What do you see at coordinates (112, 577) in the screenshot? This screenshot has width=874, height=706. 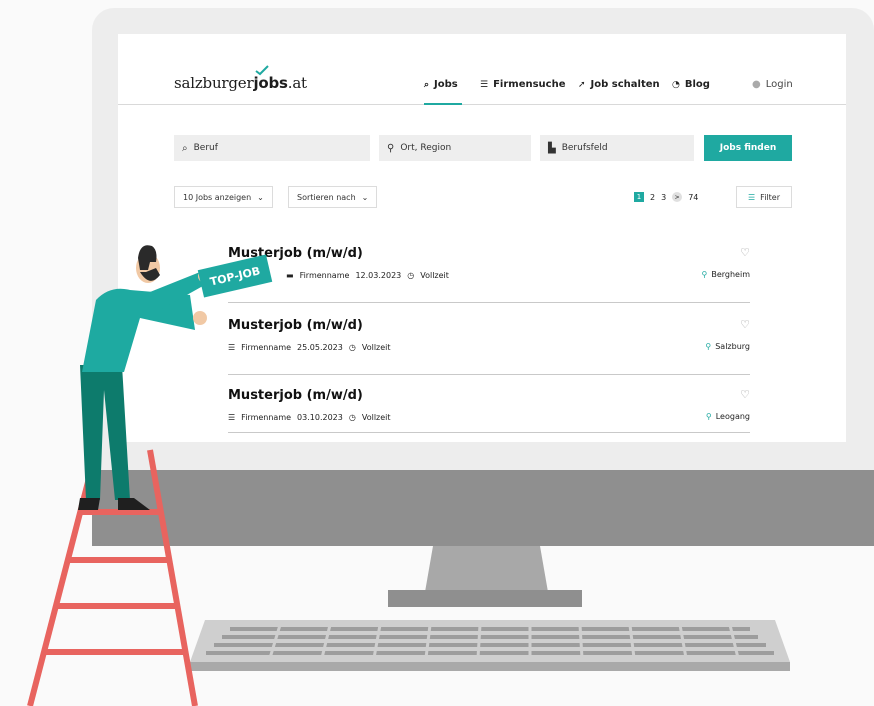 I see `ladder` at bounding box center [112, 577].